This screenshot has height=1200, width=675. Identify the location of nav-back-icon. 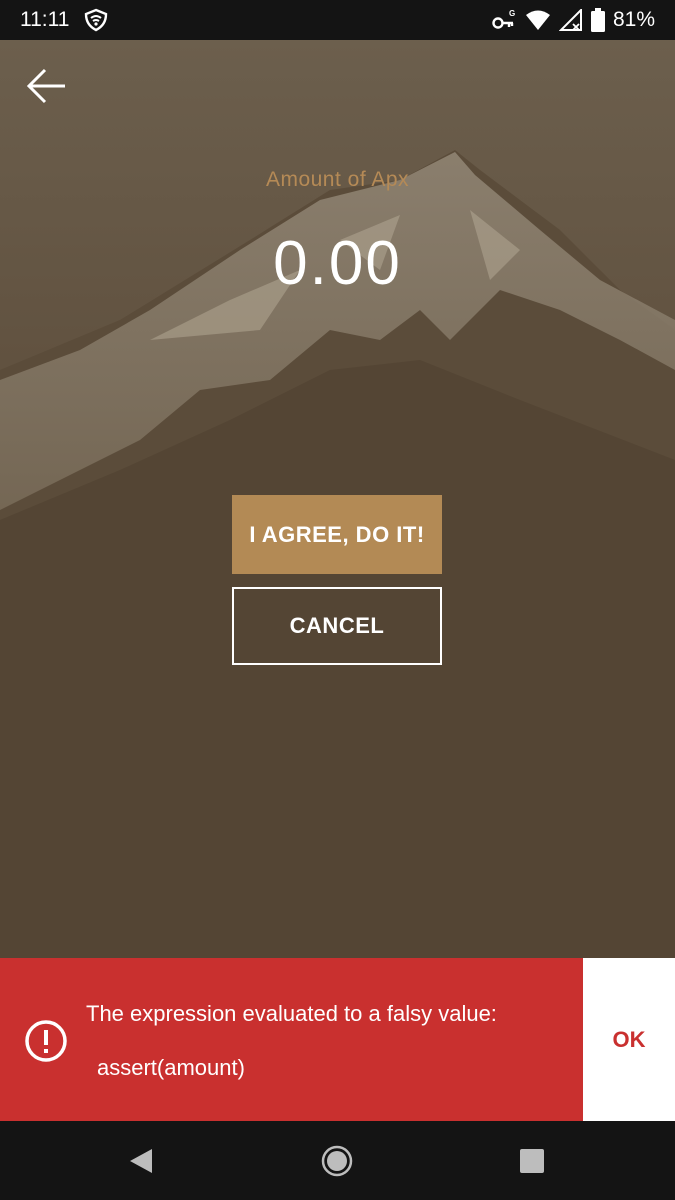
(141, 1161).